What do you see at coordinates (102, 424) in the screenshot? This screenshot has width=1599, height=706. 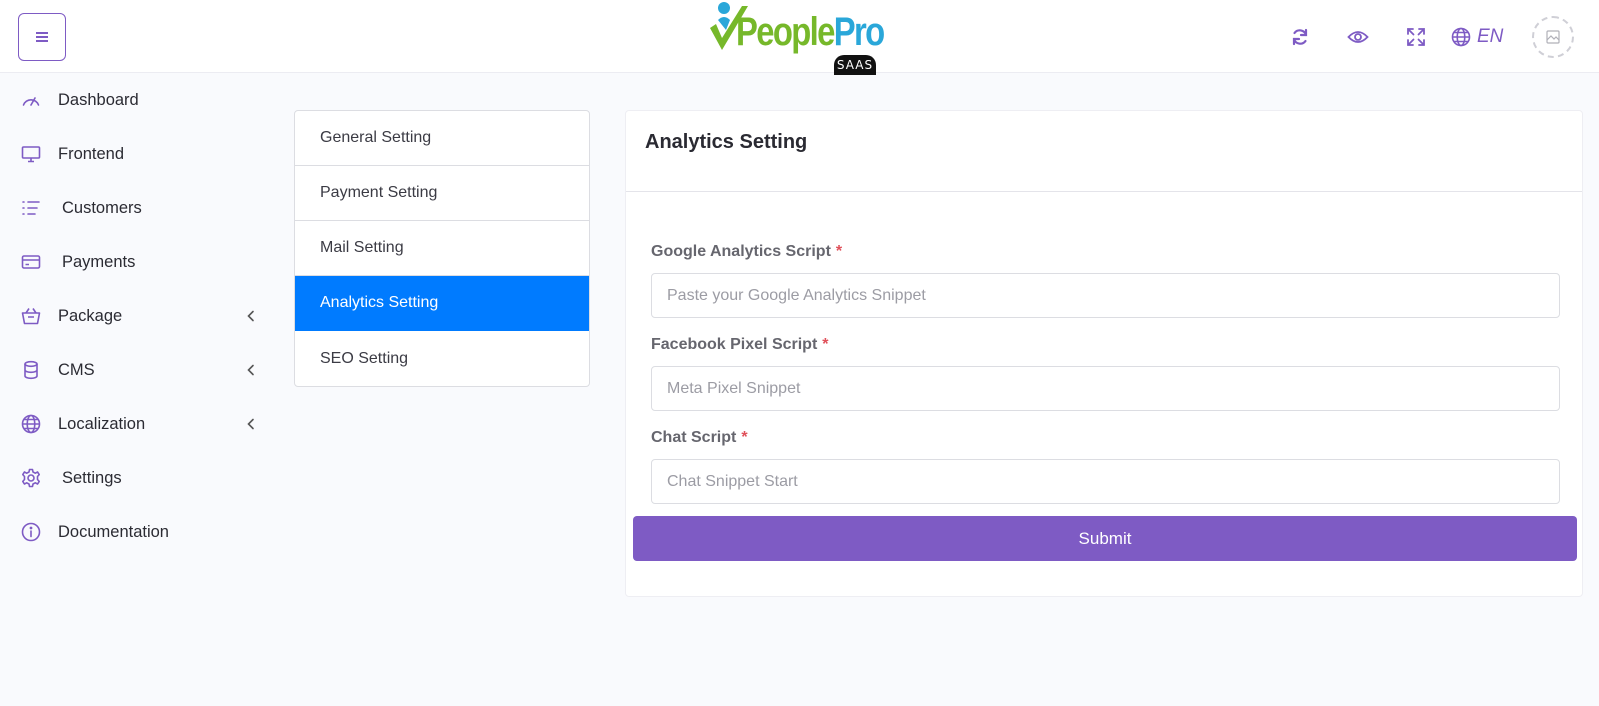 I see `sidebar-item-label: Localization` at bounding box center [102, 424].